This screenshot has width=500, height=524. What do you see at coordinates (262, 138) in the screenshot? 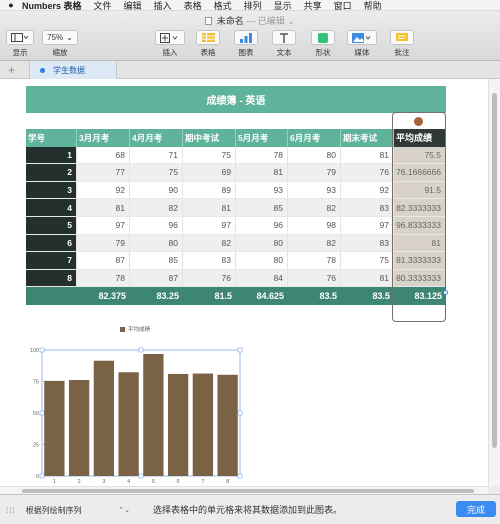
I see `column-header: 5月月考` at bounding box center [262, 138].